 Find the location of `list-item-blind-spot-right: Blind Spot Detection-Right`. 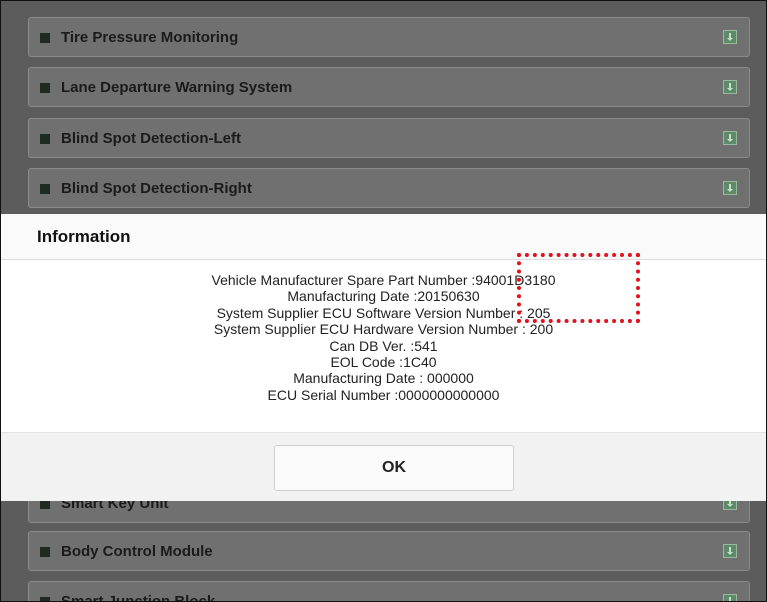

list-item-blind-spot-right: Blind Spot Detection-Right is located at coordinates (389, 188).